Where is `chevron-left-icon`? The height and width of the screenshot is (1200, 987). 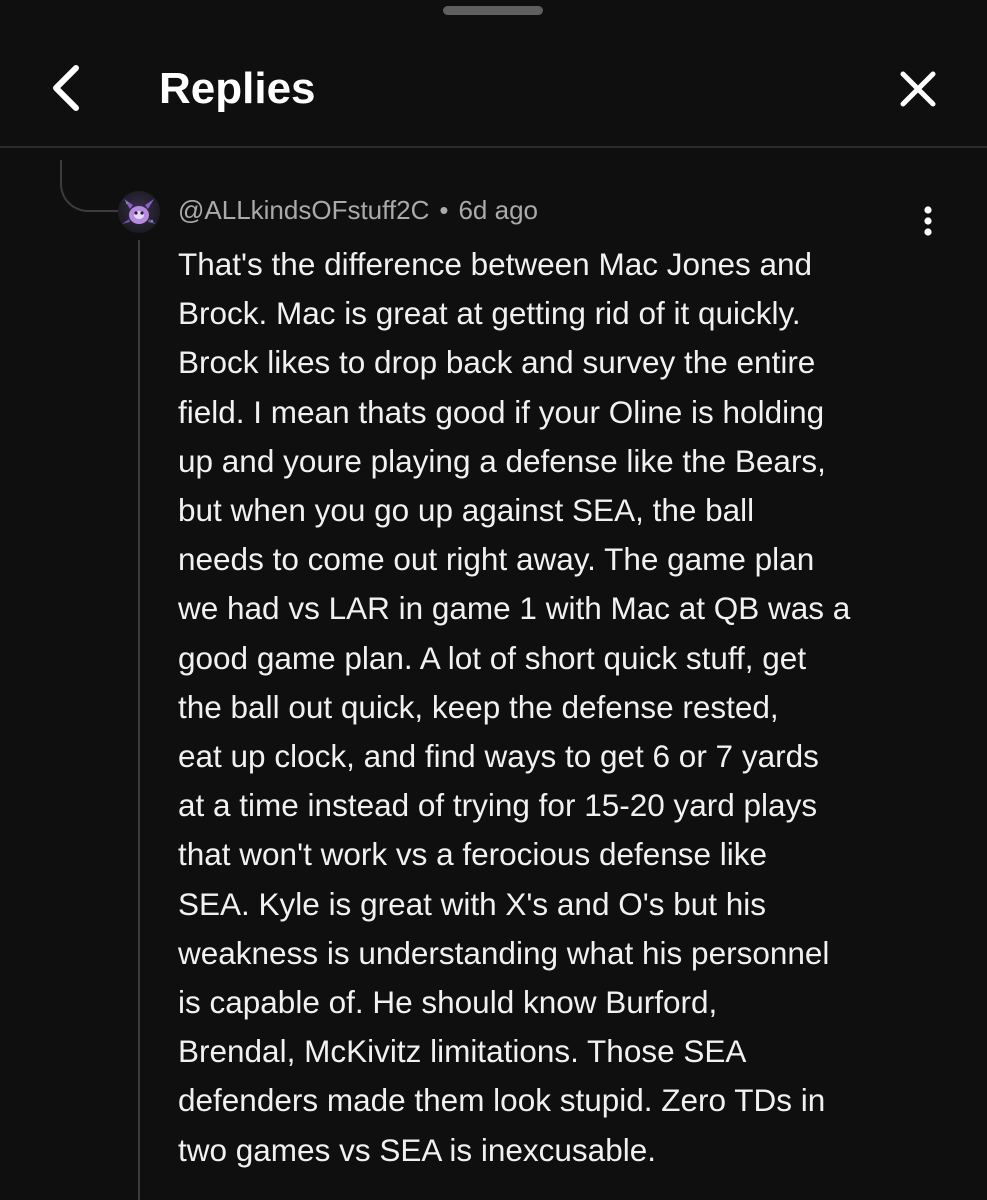
chevron-left-icon is located at coordinates (66, 88).